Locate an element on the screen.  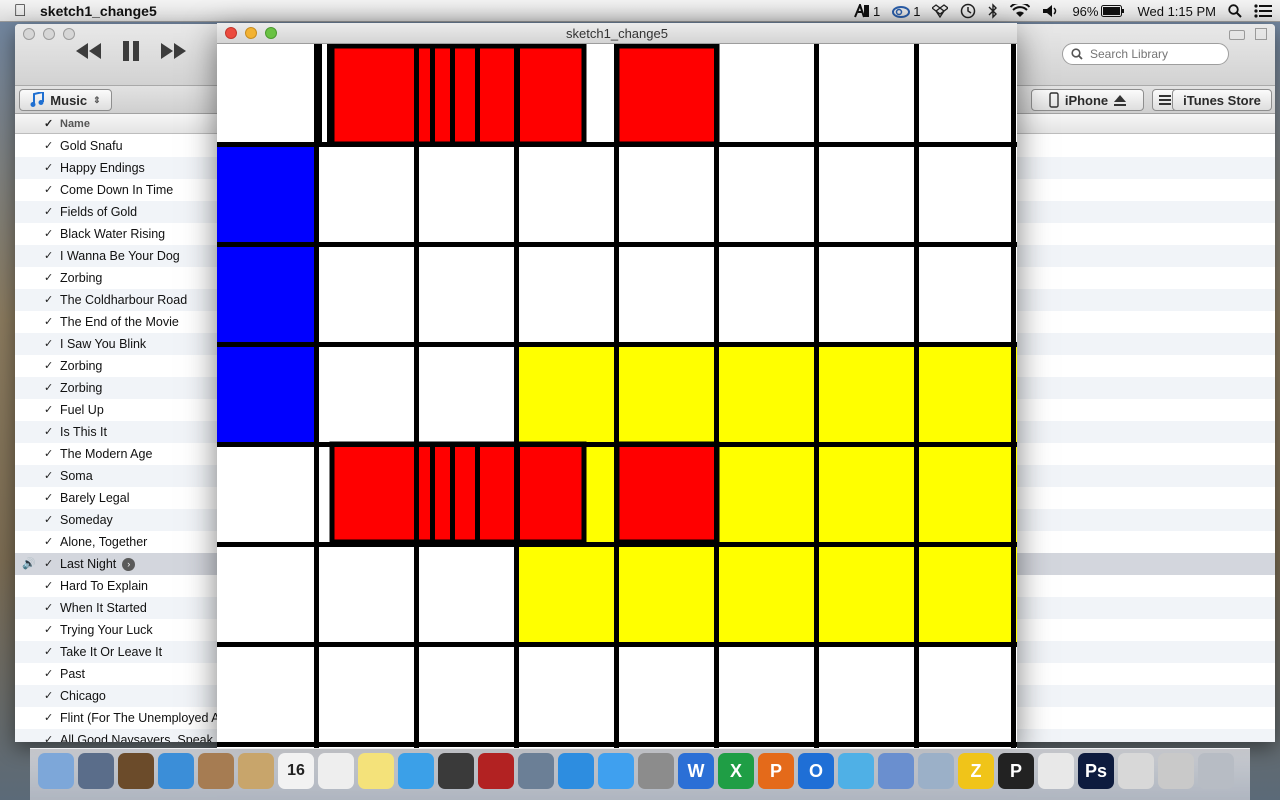
notes-icon is located at coordinates (376, 771).